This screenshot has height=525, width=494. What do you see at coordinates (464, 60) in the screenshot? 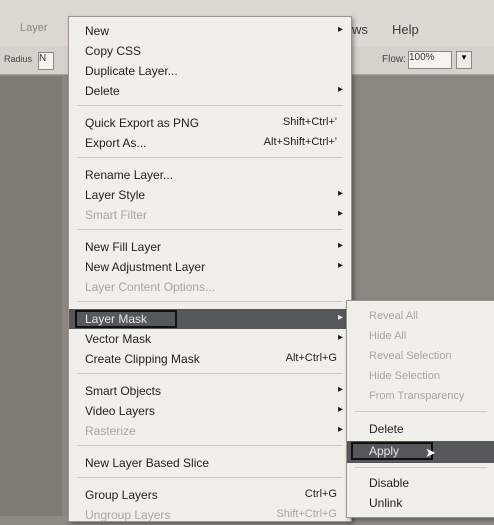
I see `flow-dropdown-button: ▾` at bounding box center [464, 60].